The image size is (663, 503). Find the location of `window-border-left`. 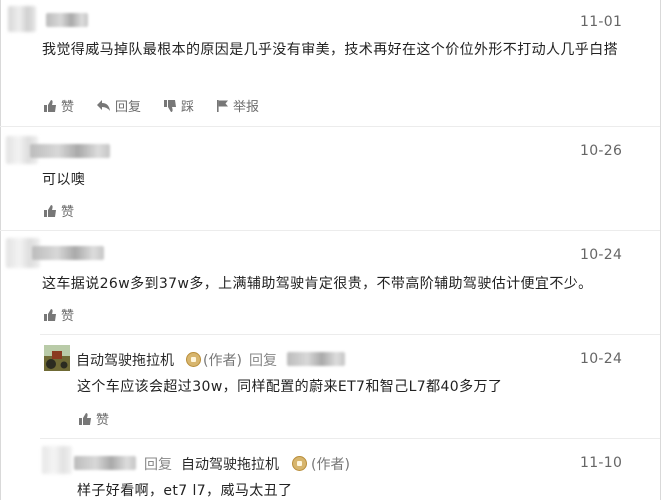

window-border-left is located at coordinates (0, 250).